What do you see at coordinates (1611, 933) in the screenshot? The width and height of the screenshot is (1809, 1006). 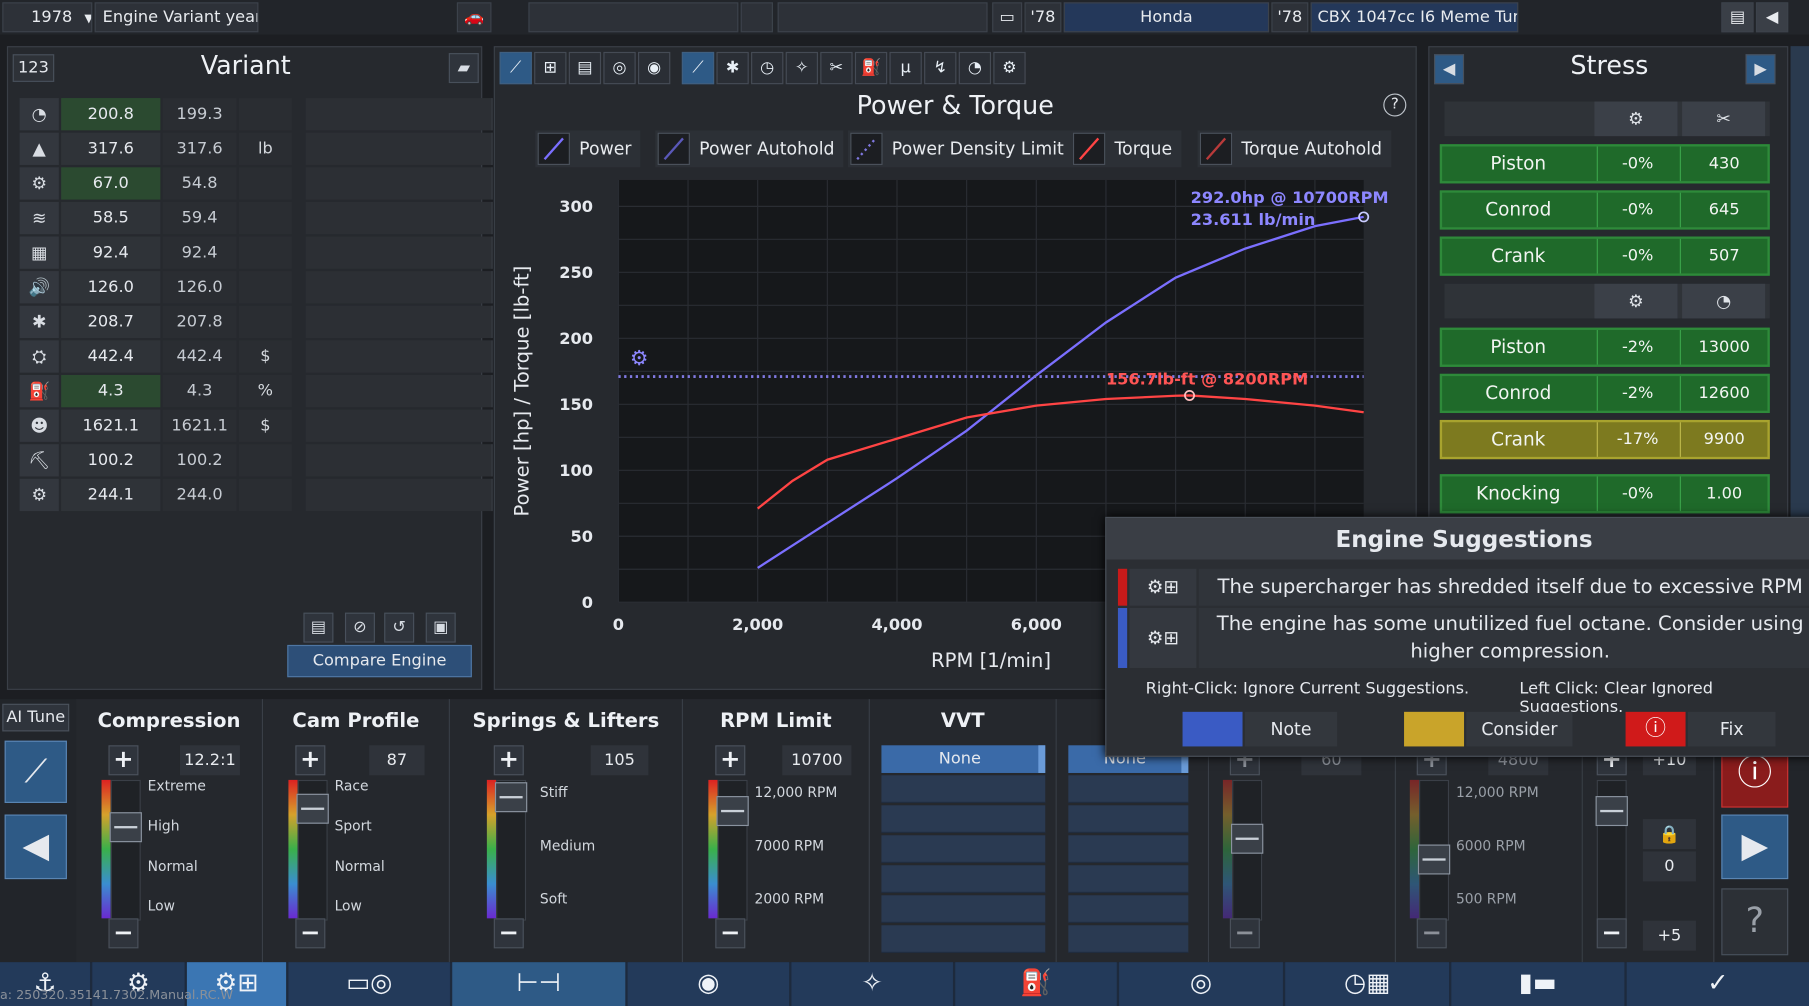 I see `col9-minus-button: −` at bounding box center [1611, 933].